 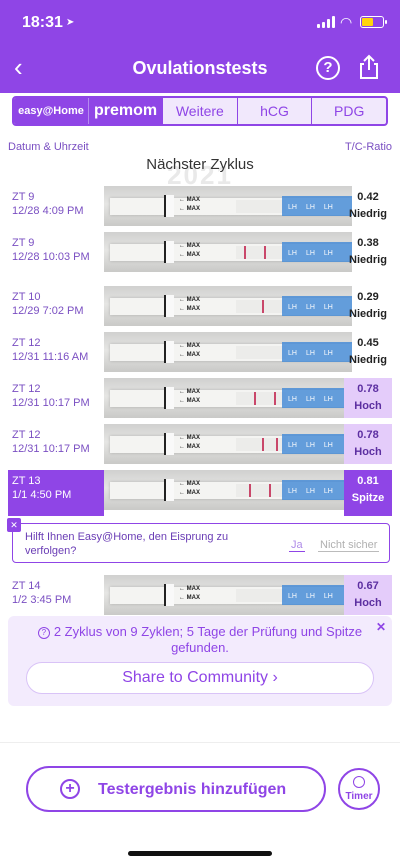 I want to click on add-plus-icon: +, so click(x=70, y=789).